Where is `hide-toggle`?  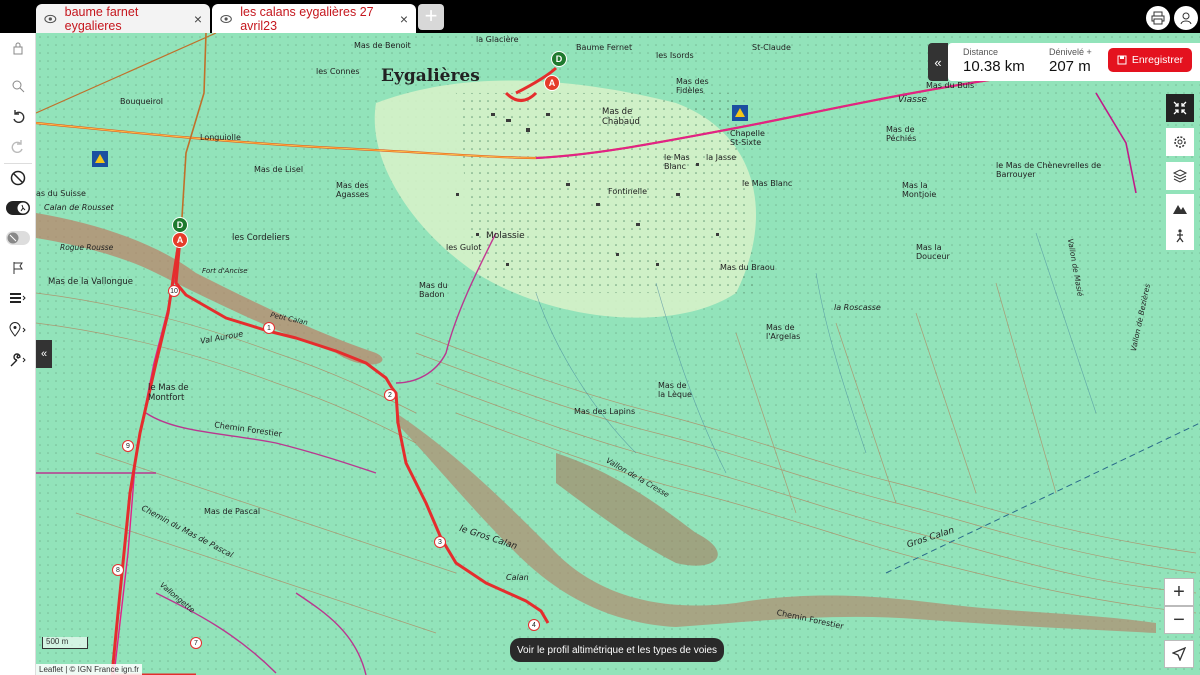 hide-toggle is located at coordinates (18, 238).